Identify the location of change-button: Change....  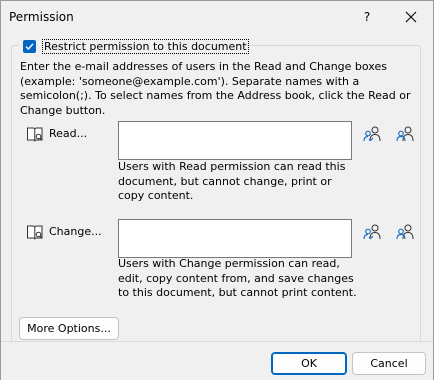
(68, 232).